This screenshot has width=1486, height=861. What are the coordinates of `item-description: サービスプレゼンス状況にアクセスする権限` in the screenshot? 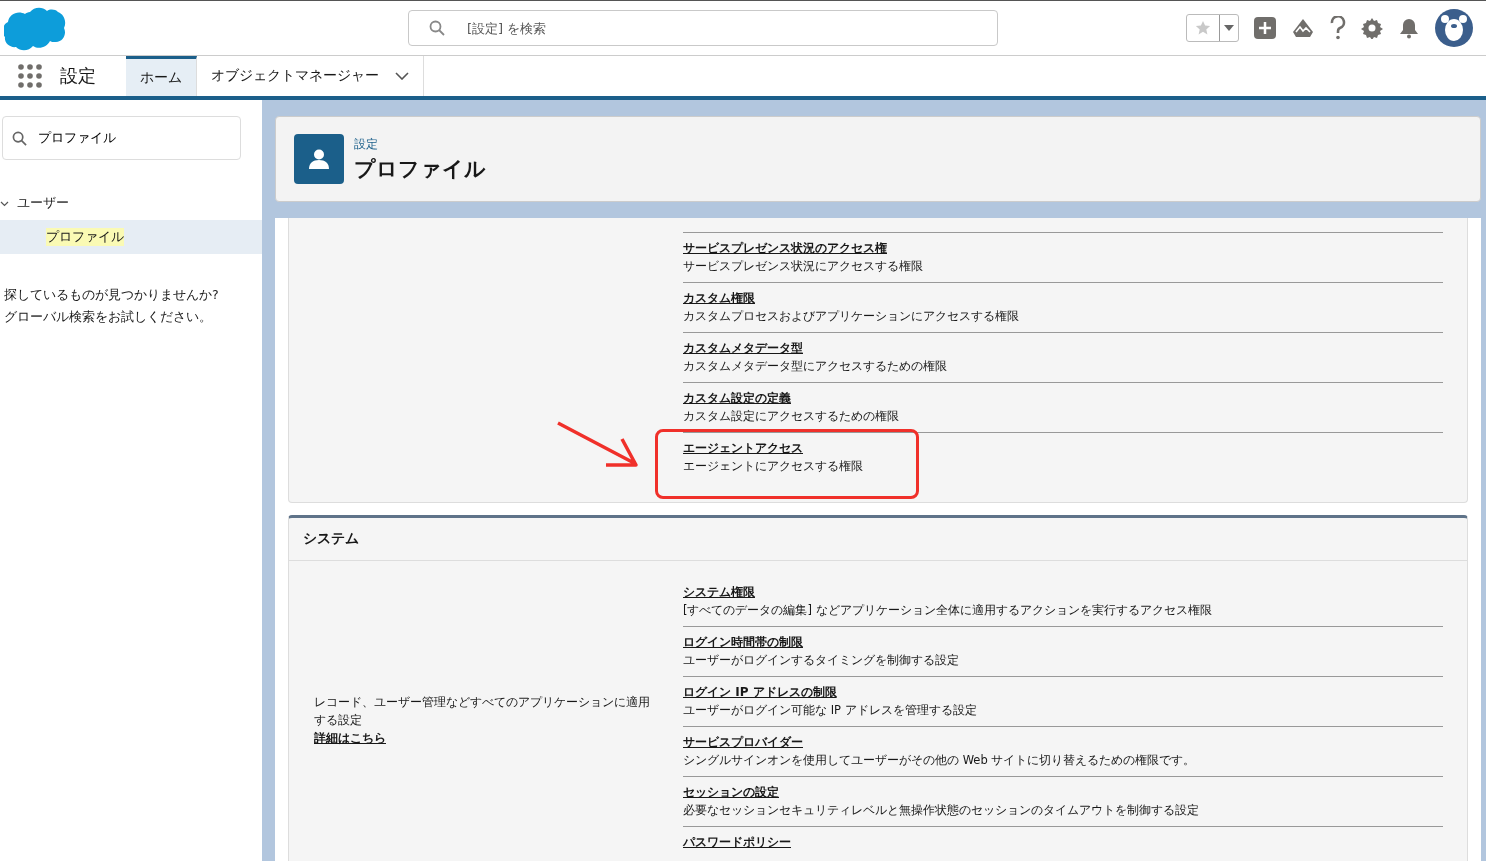 It's located at (803, 266).